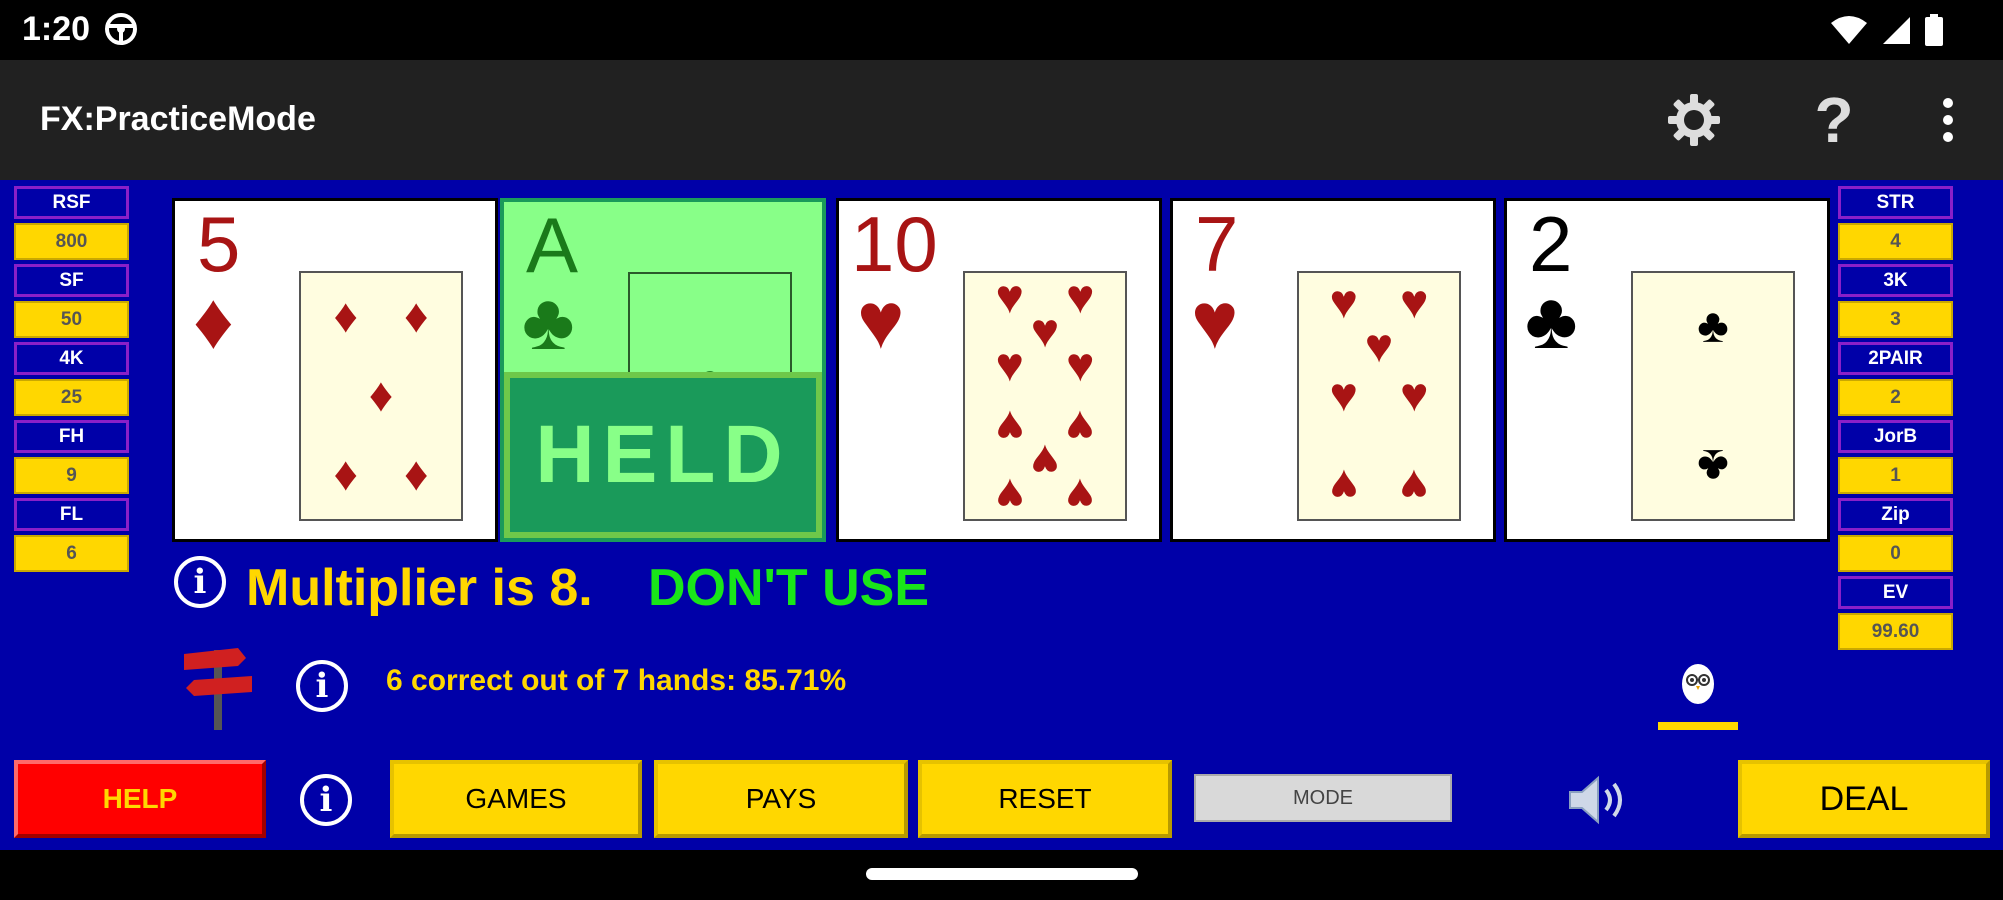 The image size is (2003, 900). Describe the element at coordinates (1896, 30) in the screenshot. I see `signal-icon` at that location.